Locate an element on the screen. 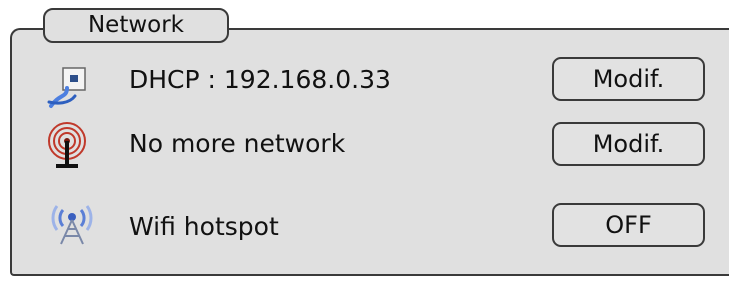  dhcp-address-label: DHCP : 192.168.0.33 is located at coordinates (260, 79).